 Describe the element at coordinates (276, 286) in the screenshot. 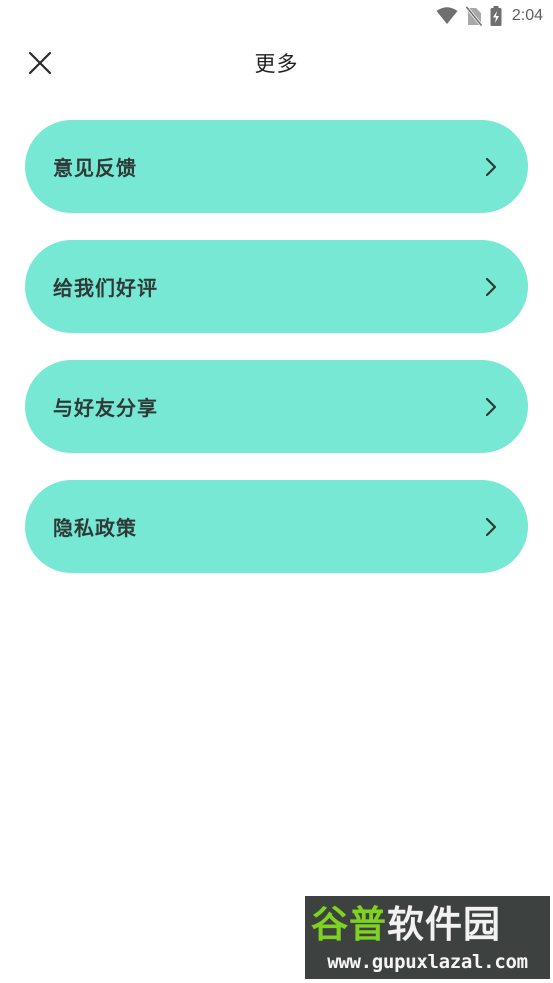

I see `menu-item-rate-us: 给我们好评` at that location.